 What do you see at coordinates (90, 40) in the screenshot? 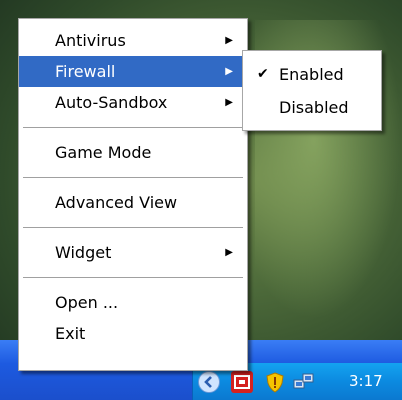
I see `menu-item-label: Antivirus` at bounding box center [90, 40].